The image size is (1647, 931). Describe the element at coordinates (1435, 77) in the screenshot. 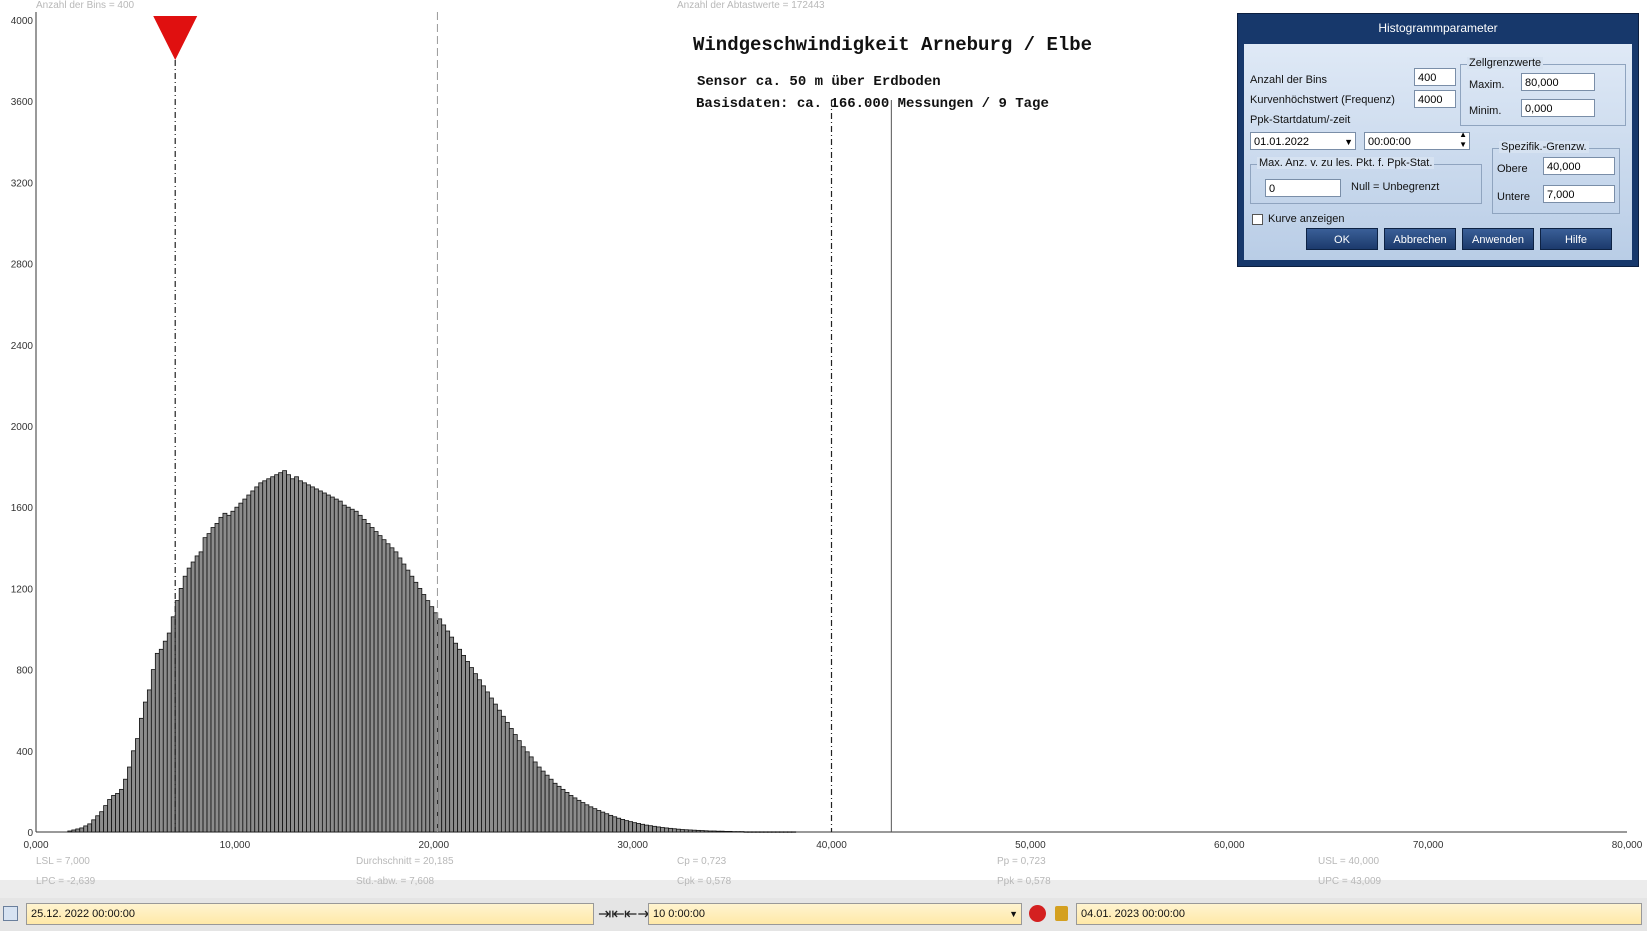

I see `bins-input: 400` at that location.